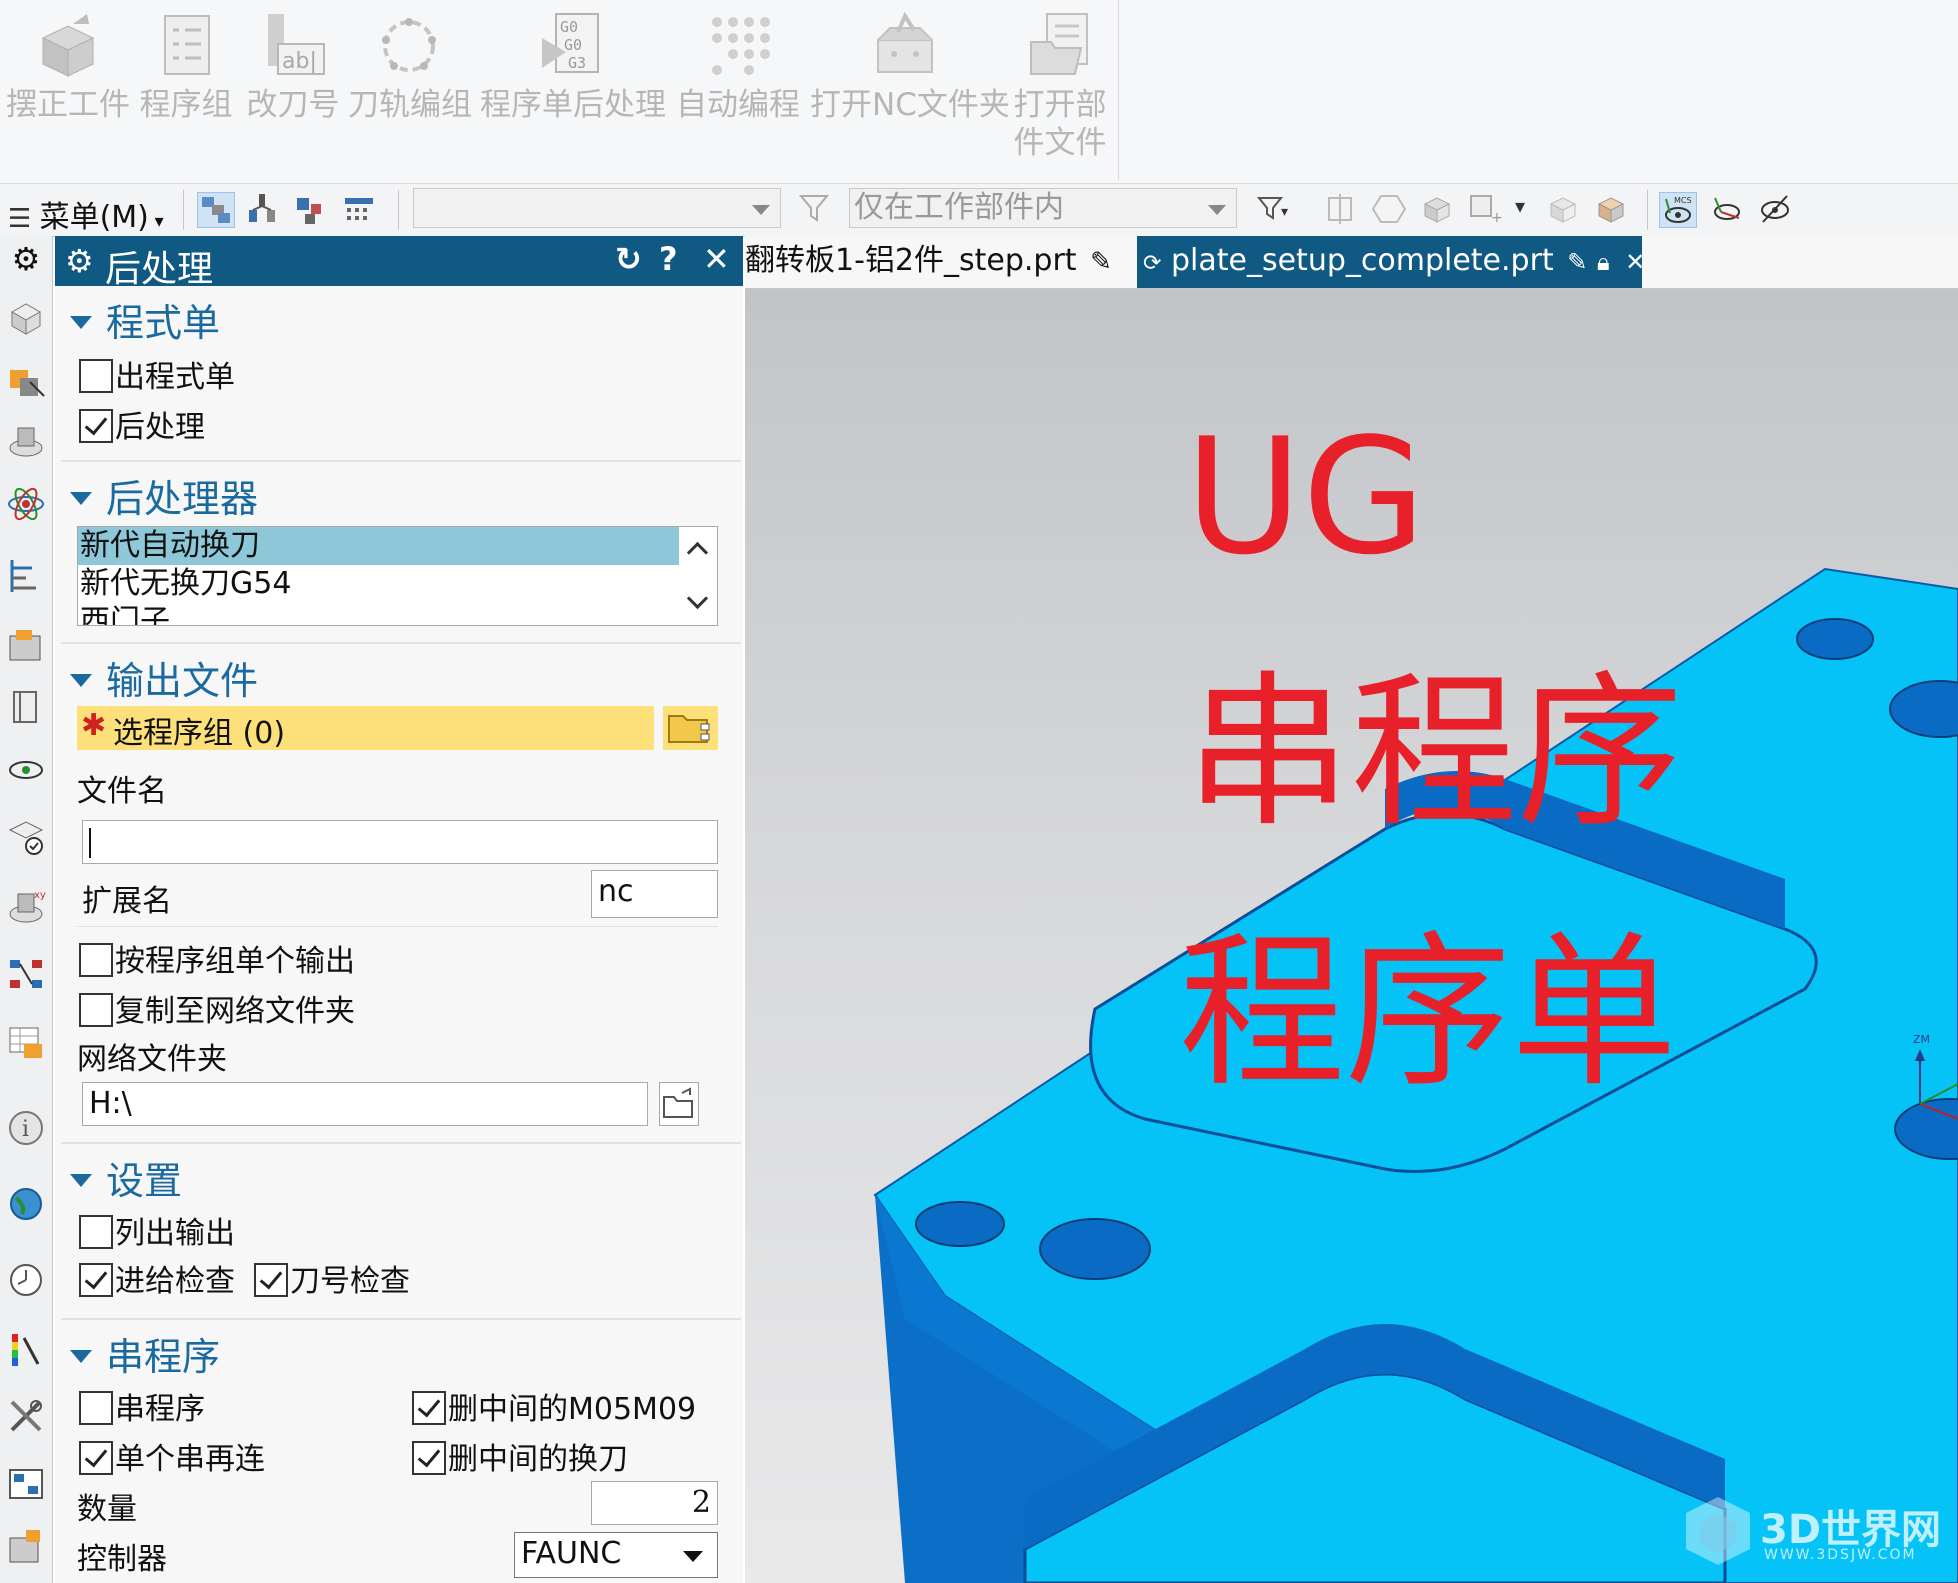 This screenshot has width=1958, height=1583. I want to click on general-selection-filter-icon: ▾, so click(1274, 210).